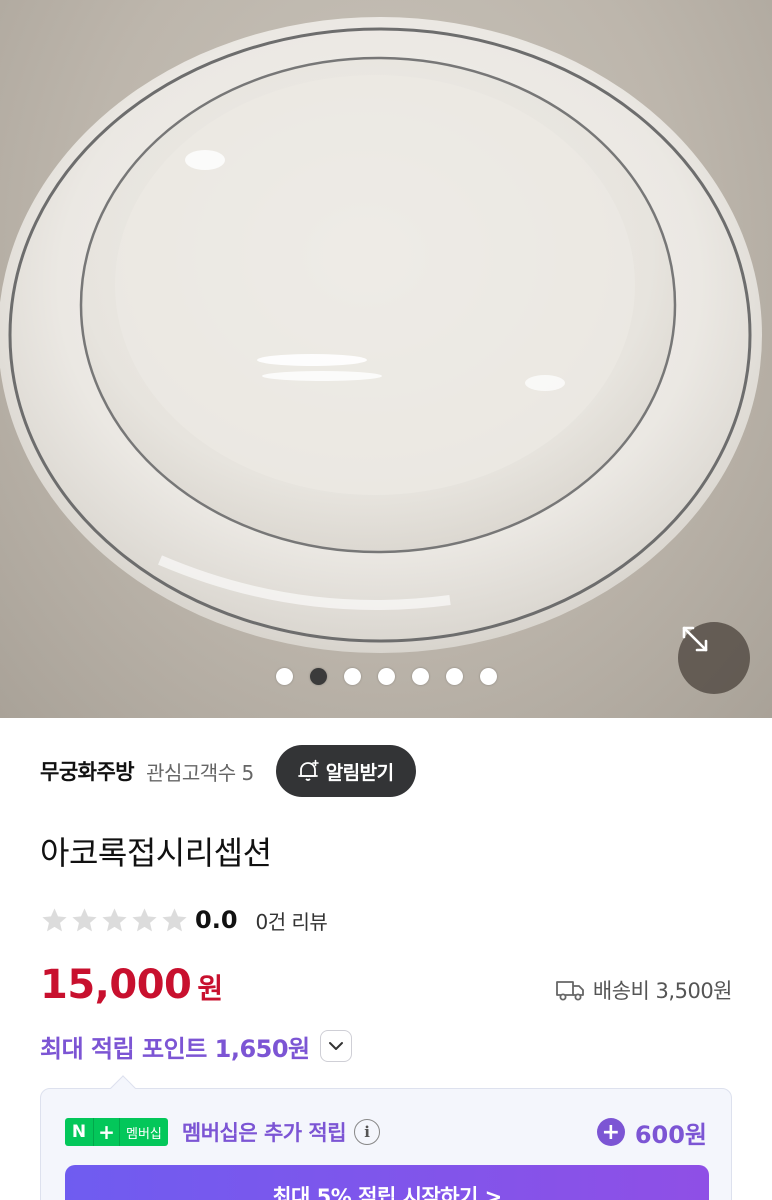 The height and width of the screenshot is (1200, 772). I want to click on store-name-link: 무궁화주방, so click(87, 771).